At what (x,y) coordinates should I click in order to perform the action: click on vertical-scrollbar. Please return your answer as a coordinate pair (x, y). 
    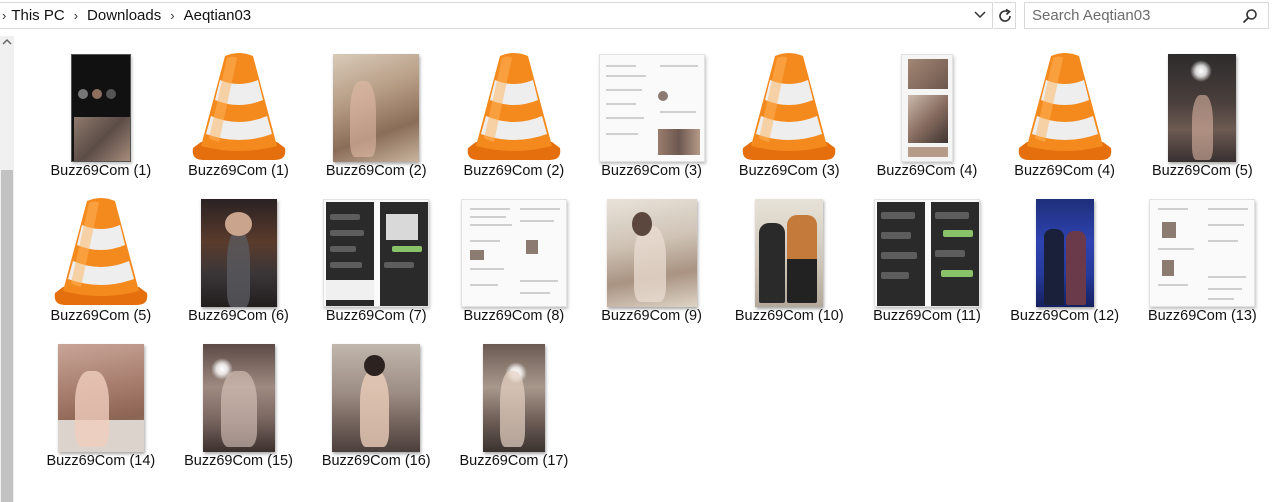
    Looking at the image, I should click on (7, 269).